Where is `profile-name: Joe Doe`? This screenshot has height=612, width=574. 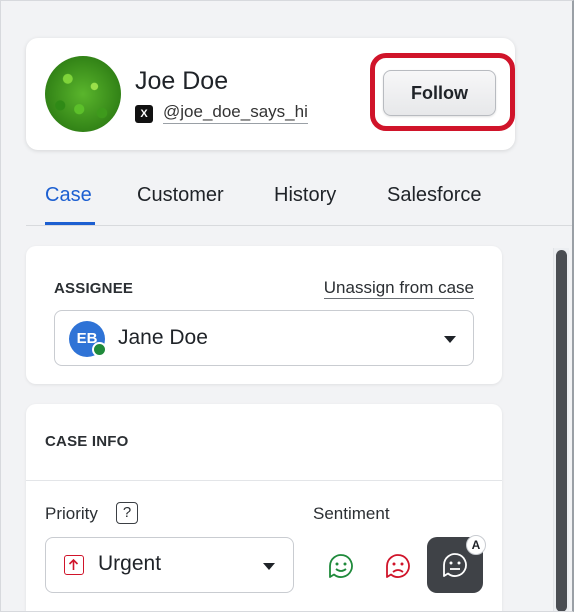
profile-name: Joe Doe is located at coordinates (182, 81).